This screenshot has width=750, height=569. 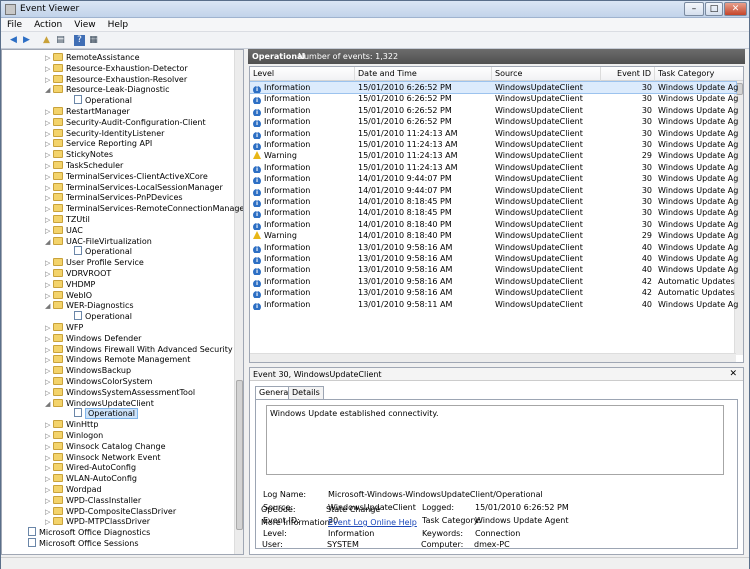 I want to click on tree-item: ▷ WPD-ClassInstaller, so click(x=93, y=500).